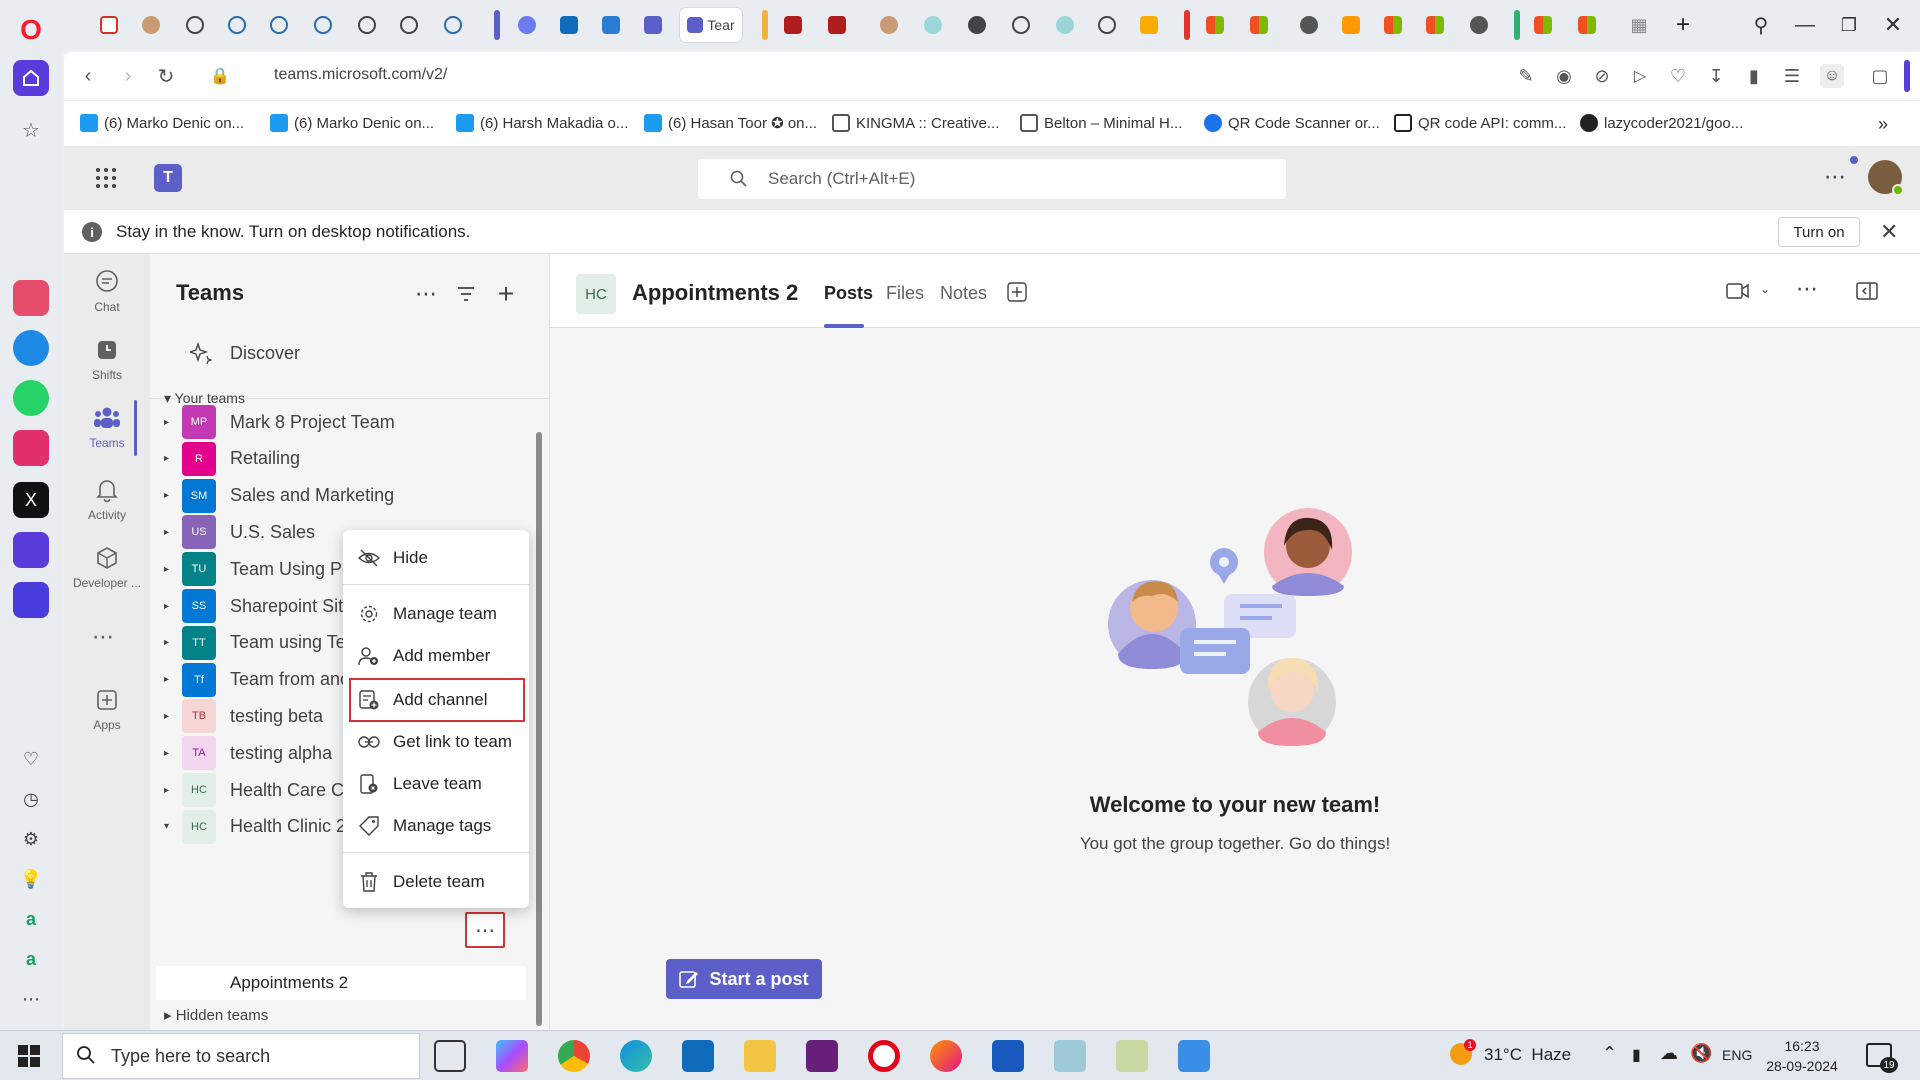  I want to click on chrome-icon, so click(574, 1056).